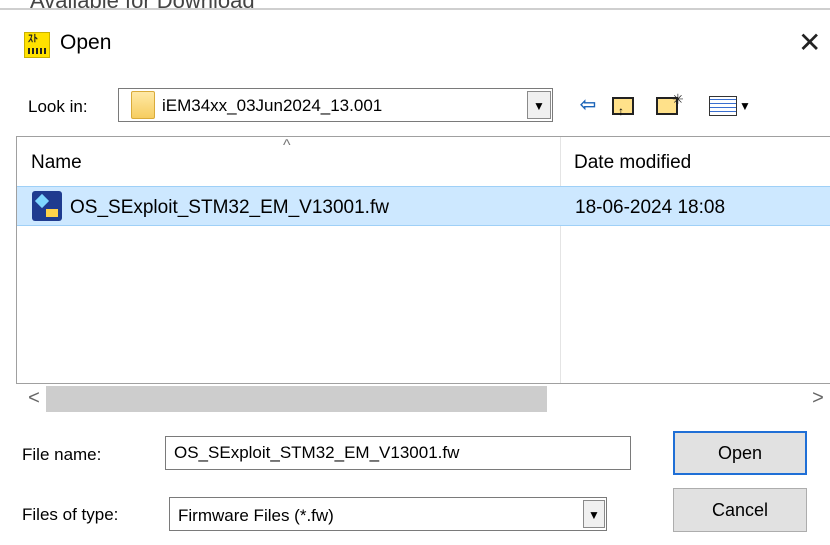  I want to click on up-one-level-button: ↑, so click(623, 105).